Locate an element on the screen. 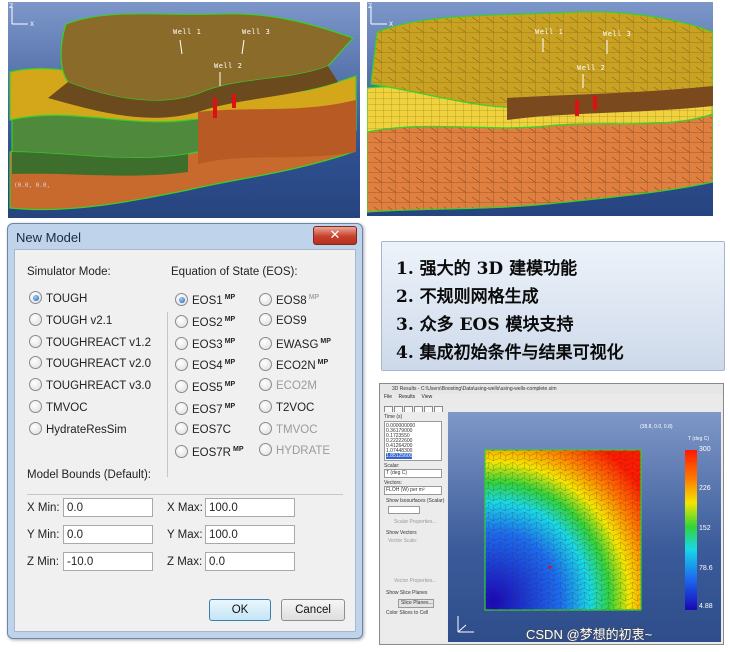 This screenshot has width=730, height=652. radio-simulator-tough: TOUGH is located at coordinates (58, 298).